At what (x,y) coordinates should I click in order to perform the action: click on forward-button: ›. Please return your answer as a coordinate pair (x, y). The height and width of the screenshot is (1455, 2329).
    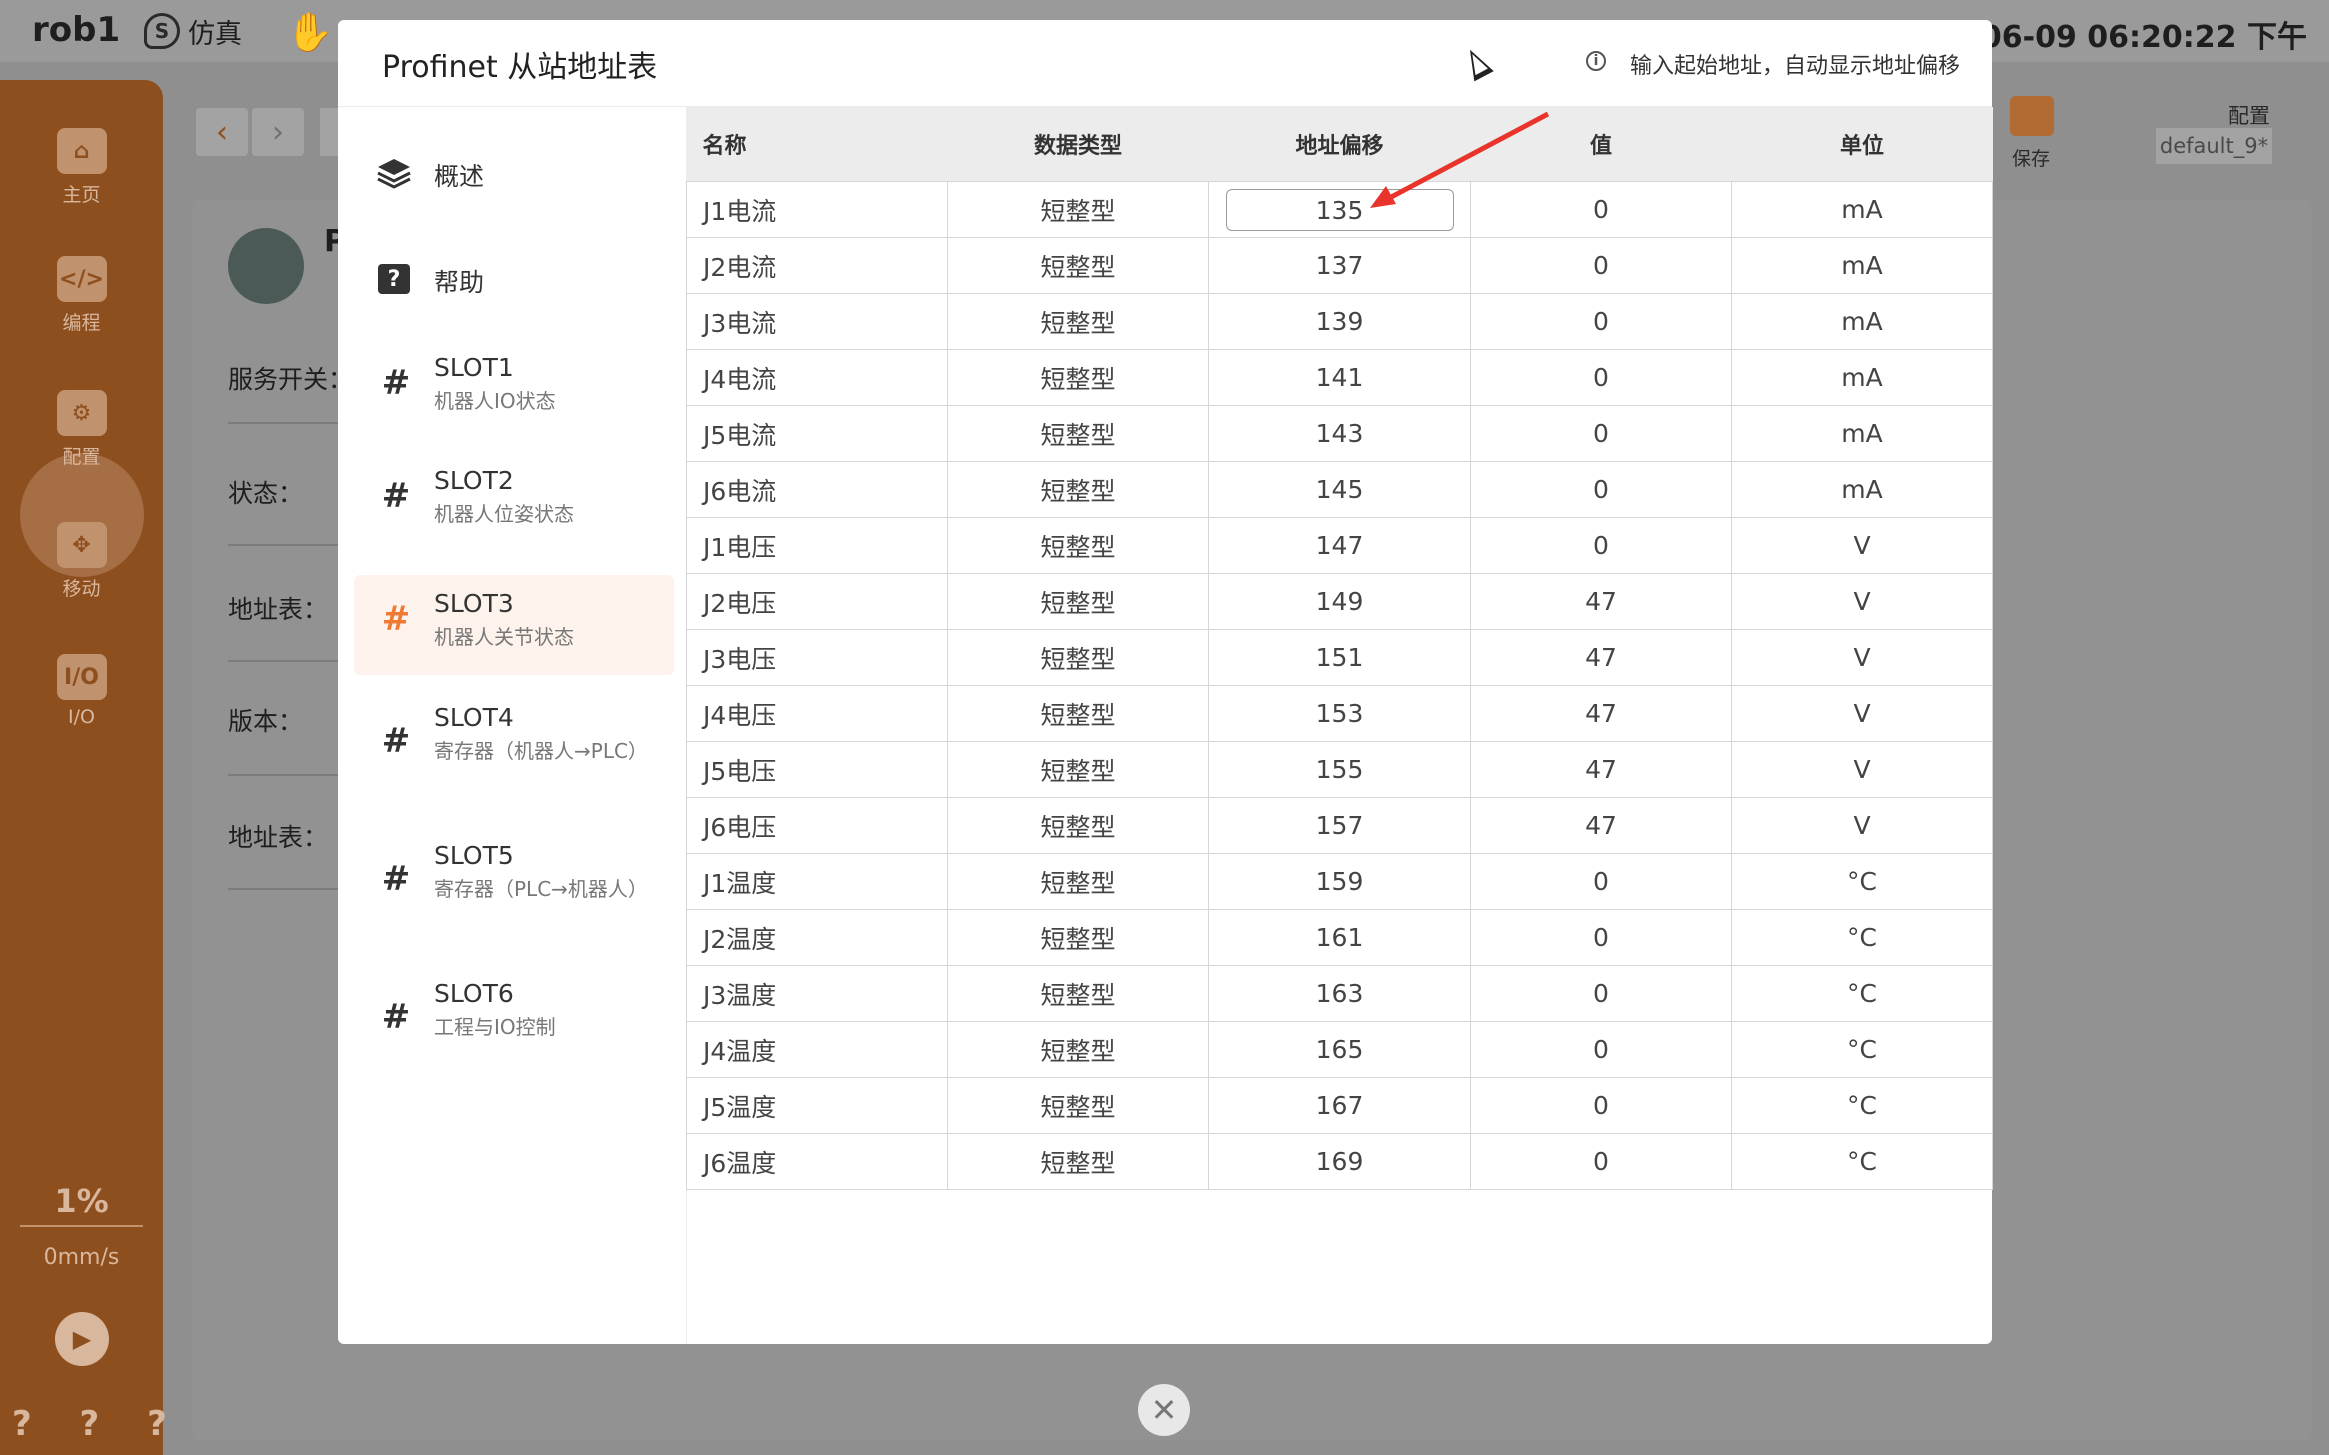
    Looking at the image, I should click on (278, 132).